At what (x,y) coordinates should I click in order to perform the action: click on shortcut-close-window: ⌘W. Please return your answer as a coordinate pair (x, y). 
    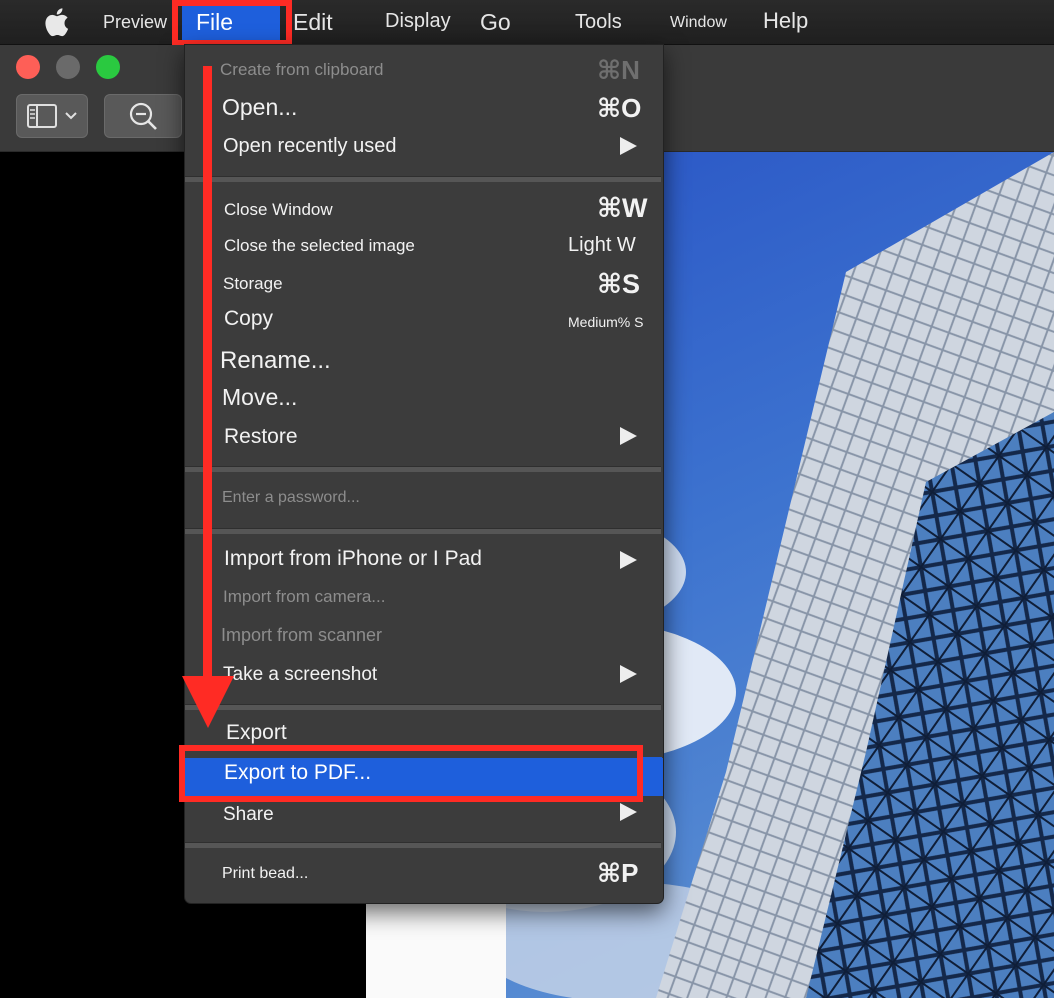
    Looking at the image, I should click on (622, 208).